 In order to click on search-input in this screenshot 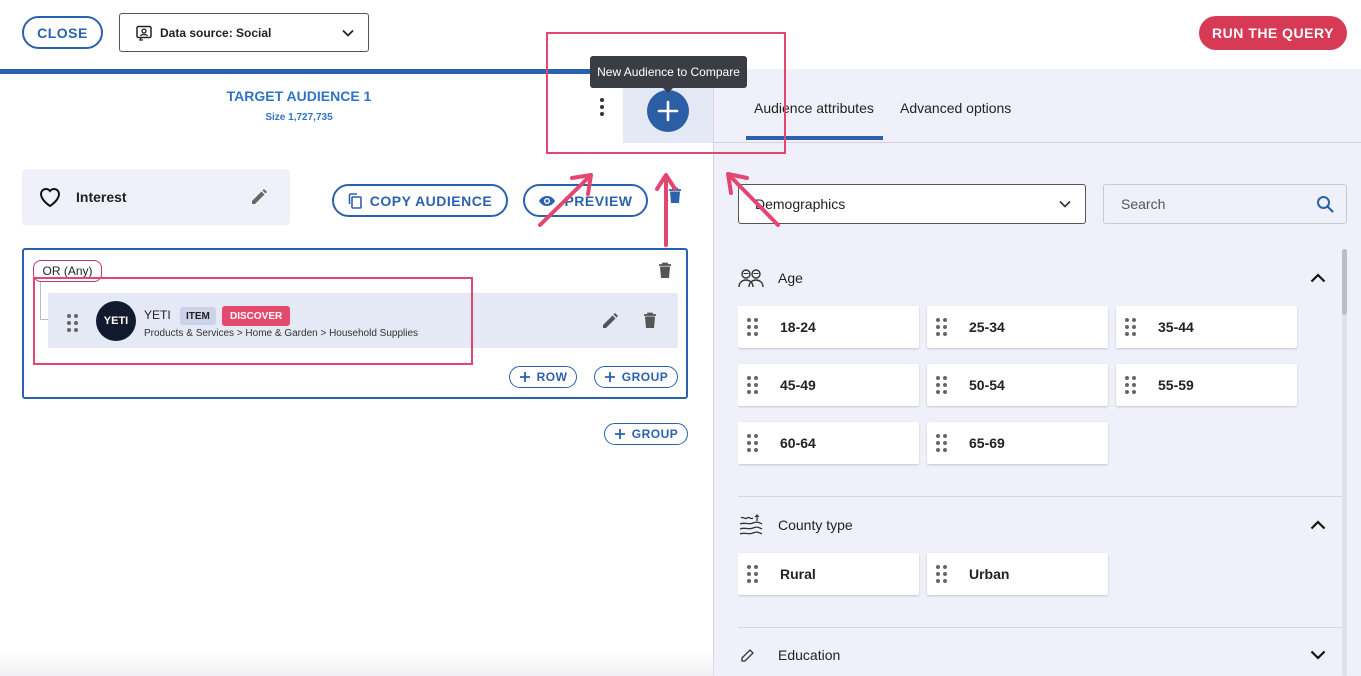, I will do `click(1218, 204)`.